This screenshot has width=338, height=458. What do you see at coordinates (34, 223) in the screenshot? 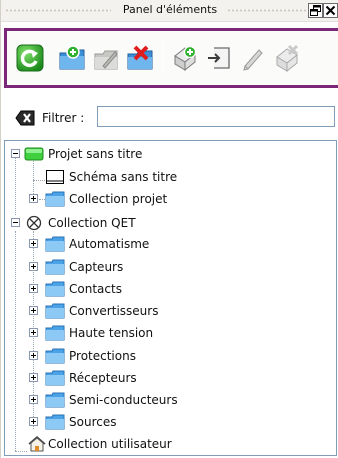
I see `qet-collection-icon` at bounding box center [34, 223].